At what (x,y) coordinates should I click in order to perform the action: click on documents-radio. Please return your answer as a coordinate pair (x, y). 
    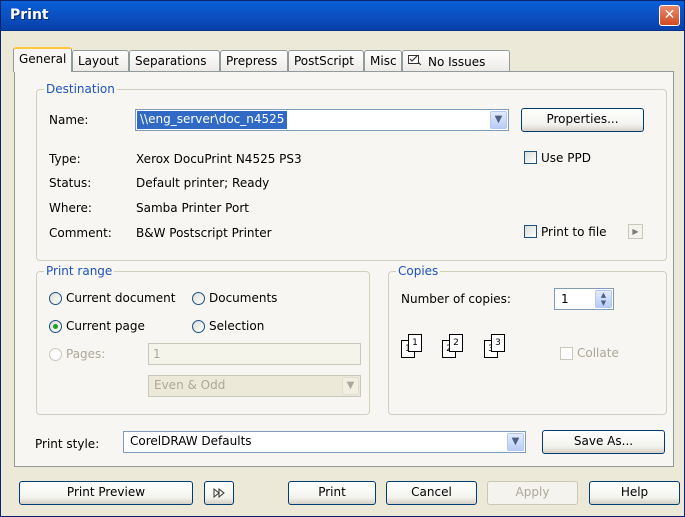
    Looking at the image, I should click on (198, 298).